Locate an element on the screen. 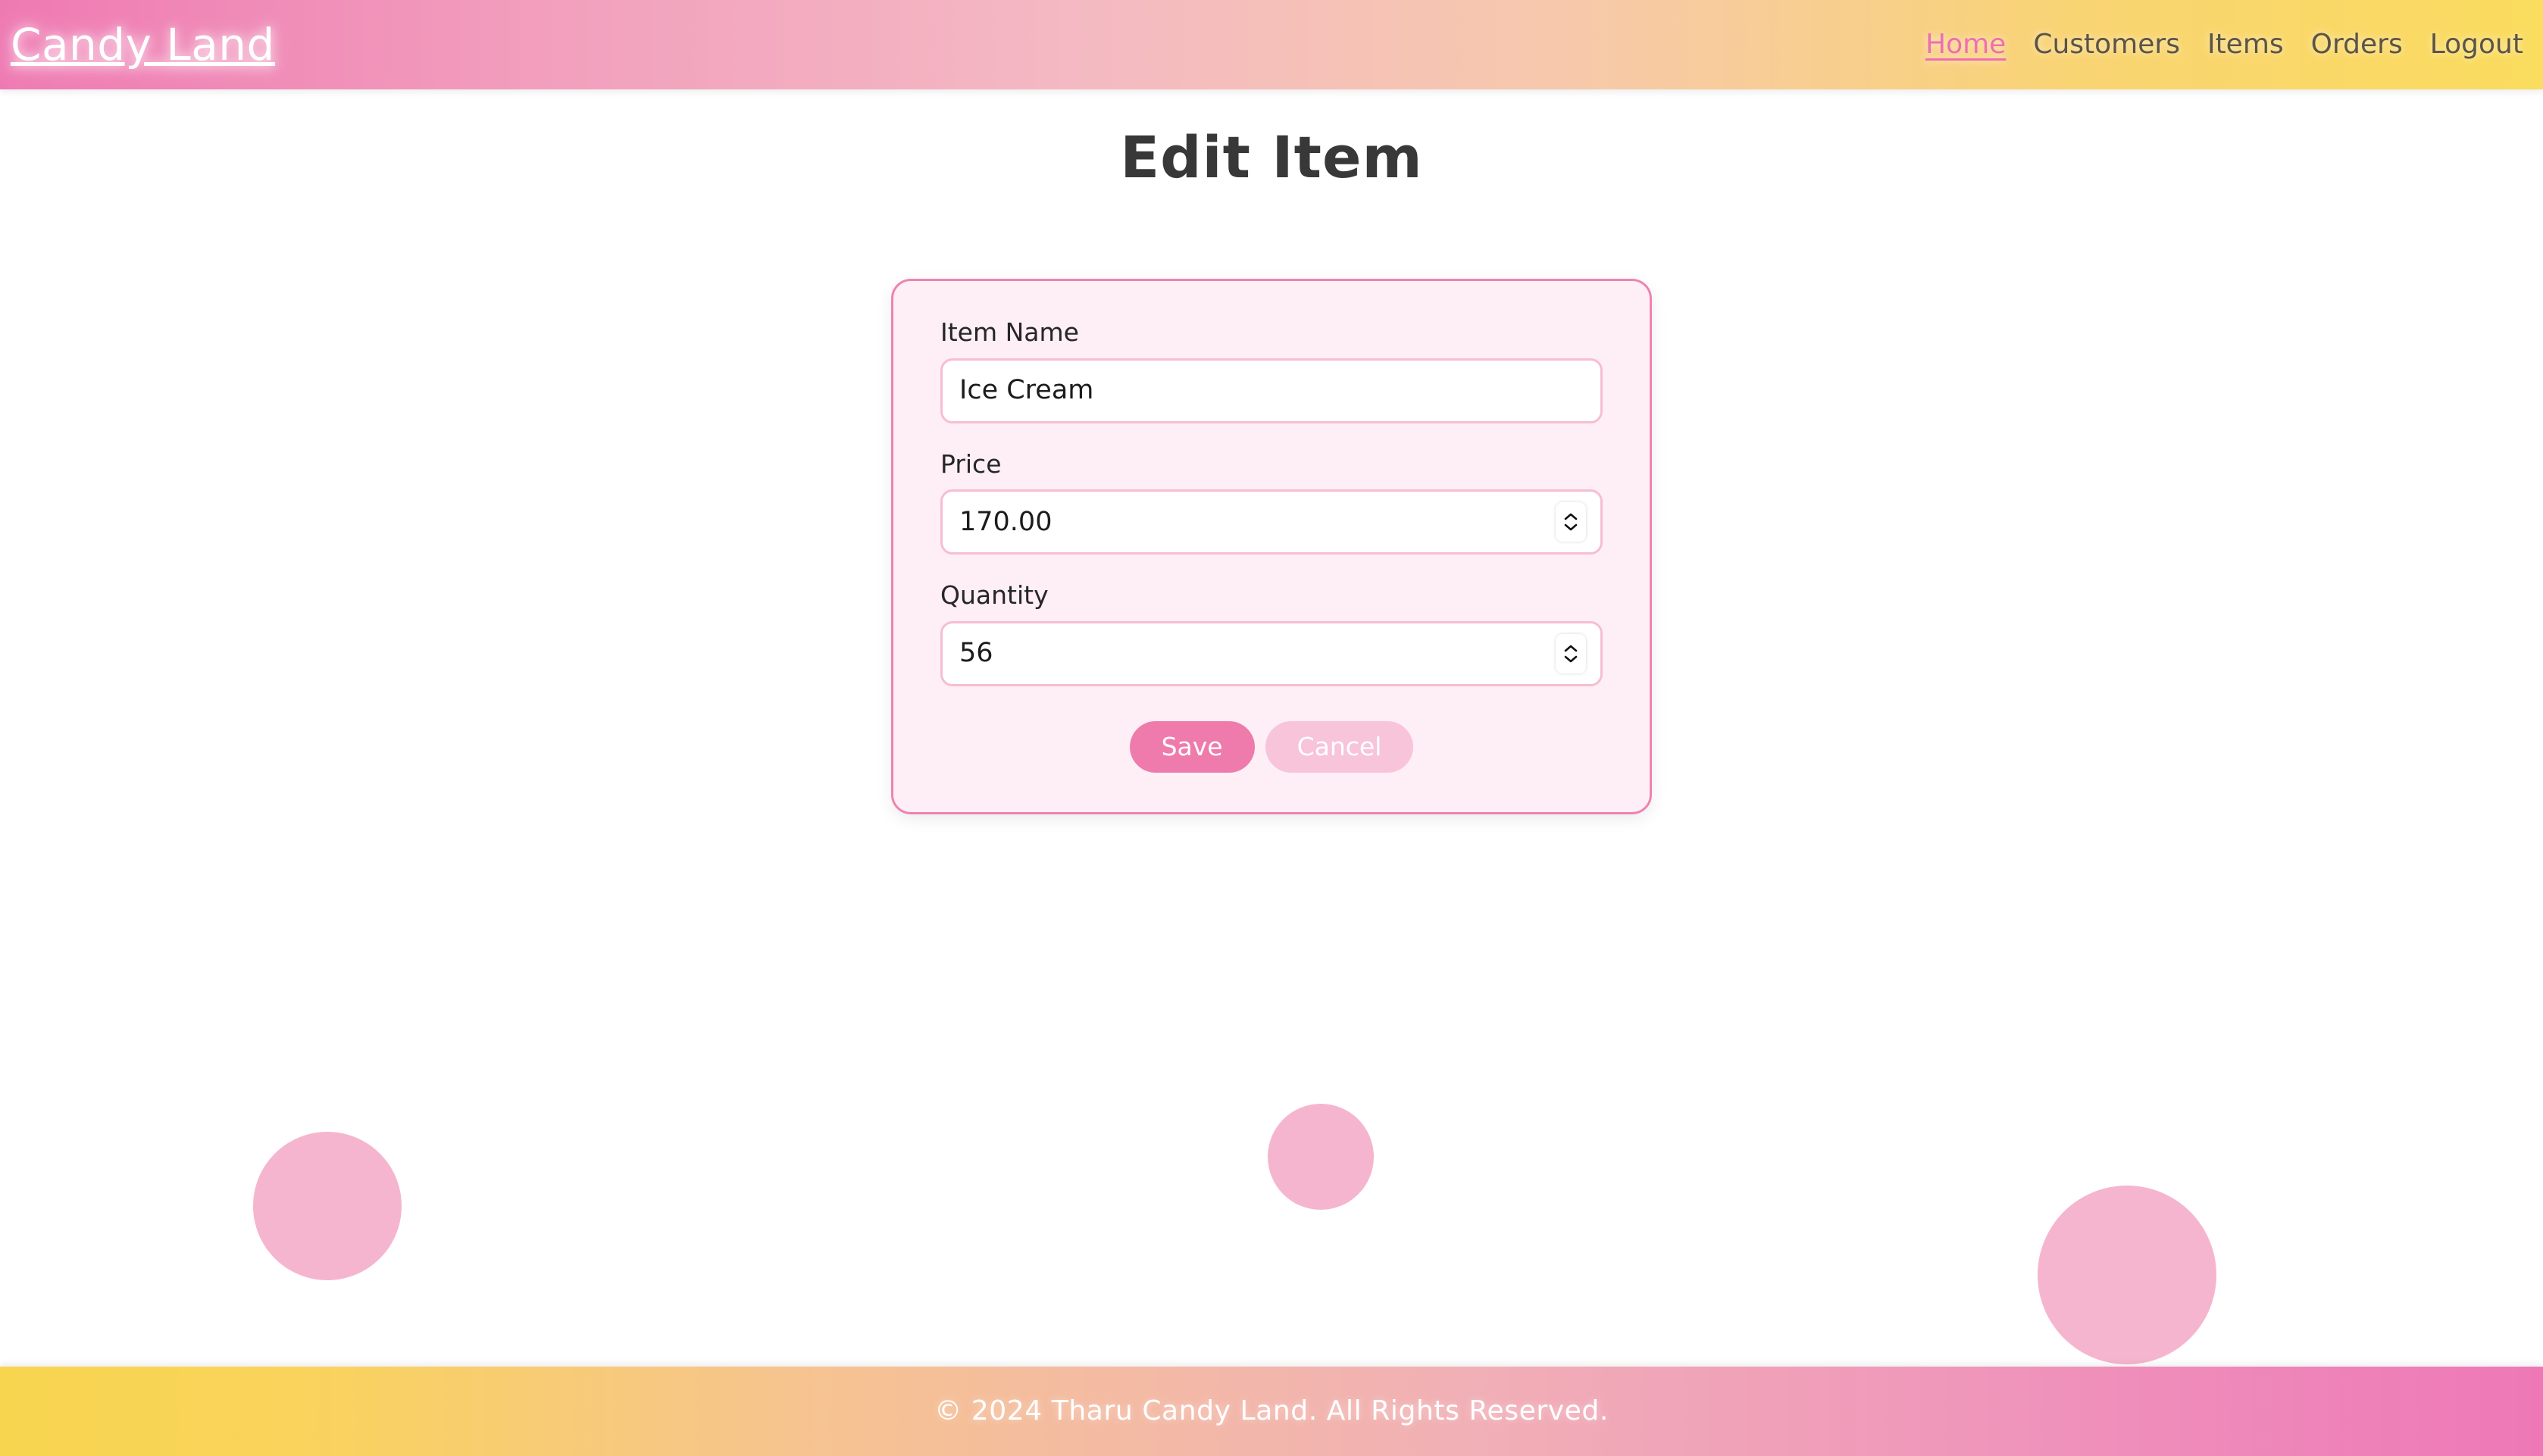  nav-link-orders: Orders is located at coordinates (2357, 44).